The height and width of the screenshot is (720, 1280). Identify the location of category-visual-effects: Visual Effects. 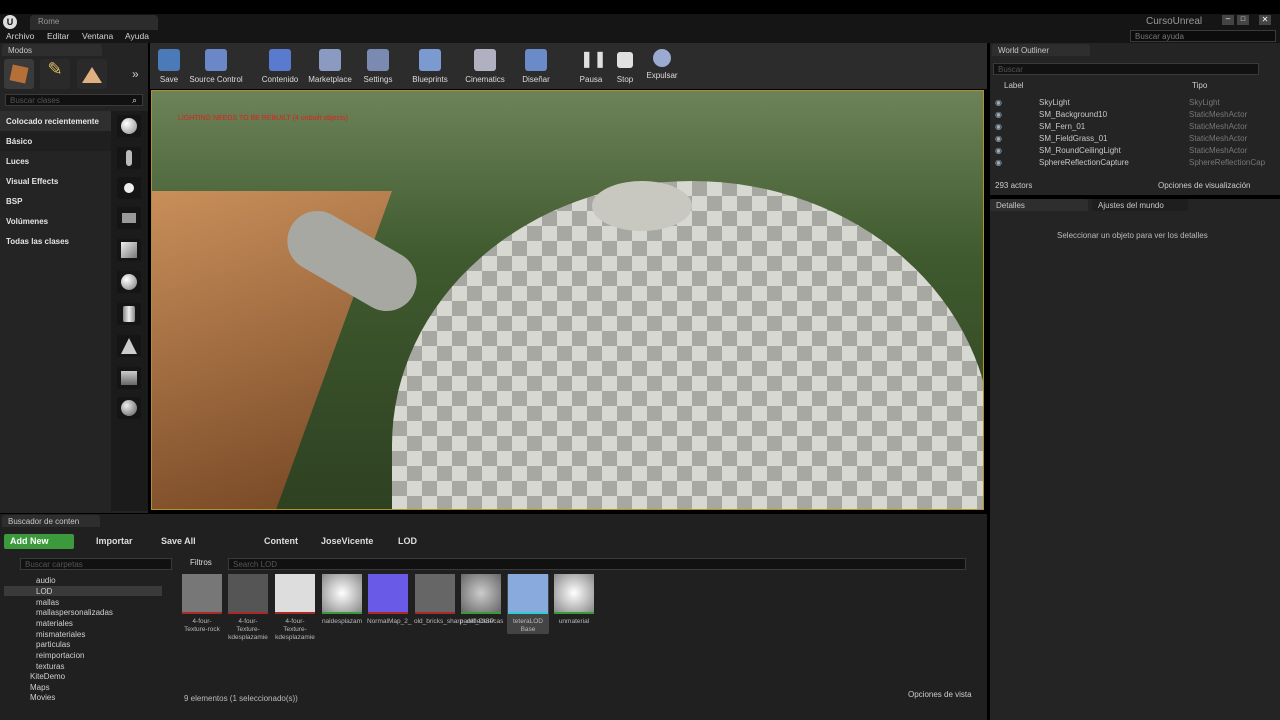
(32, 181).